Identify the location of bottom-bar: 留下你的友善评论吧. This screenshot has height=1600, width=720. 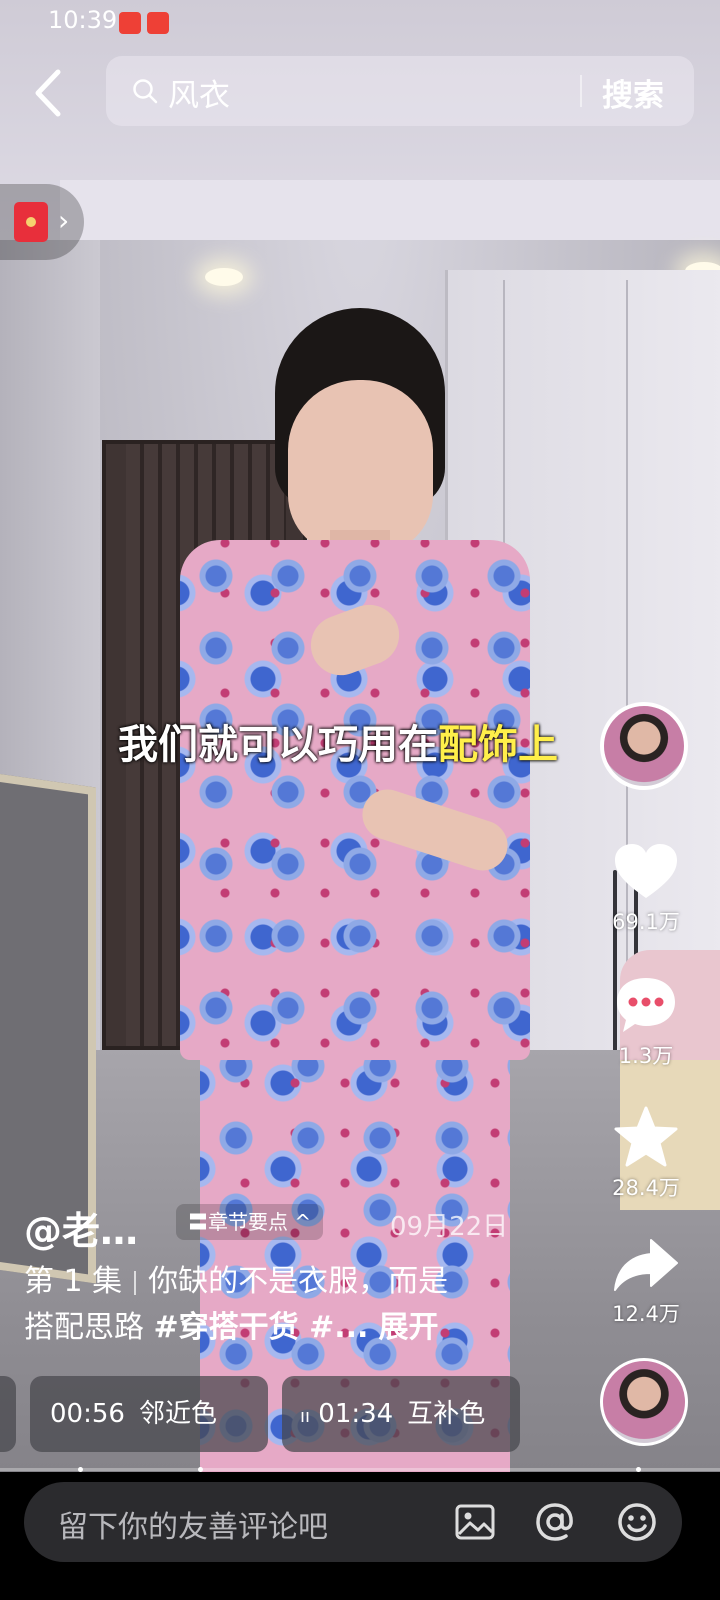
(360, 1536).